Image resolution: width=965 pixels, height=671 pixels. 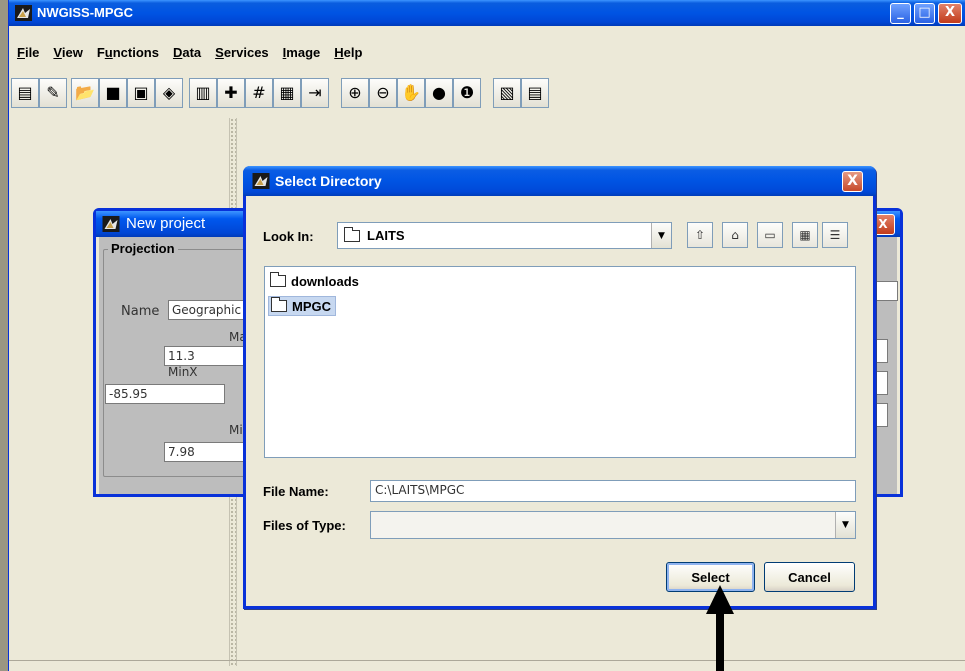 I want to click on name-label: Name, so click(x=140, y=311).